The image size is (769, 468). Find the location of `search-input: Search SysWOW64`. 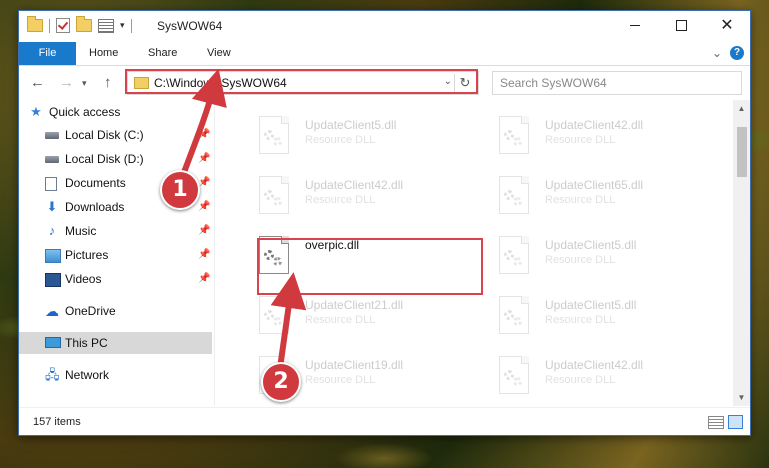

search-input: Search SysWOW64 is located at coordinates (617, 83).